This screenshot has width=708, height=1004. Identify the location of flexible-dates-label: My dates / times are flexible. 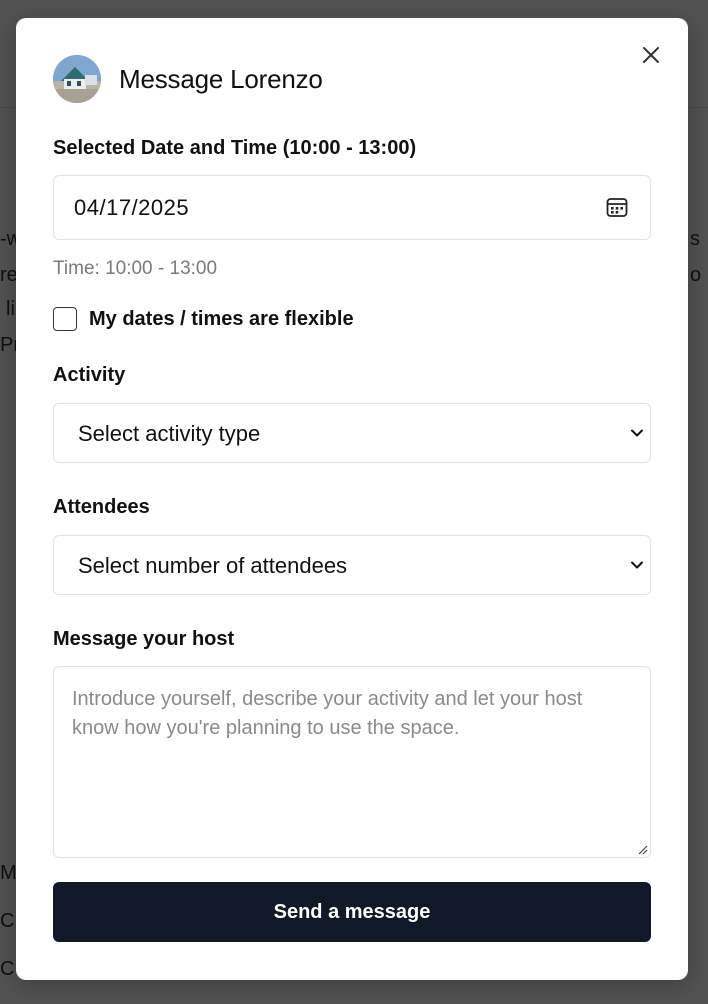
(221, 318).